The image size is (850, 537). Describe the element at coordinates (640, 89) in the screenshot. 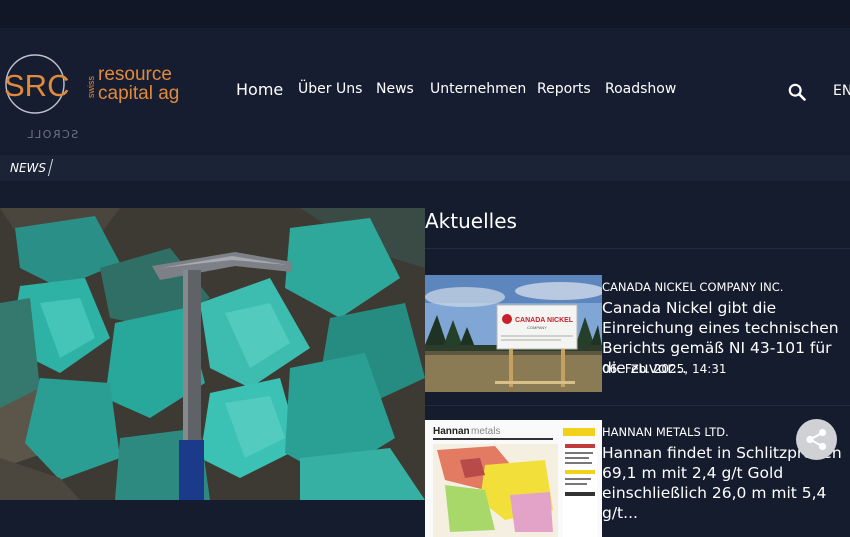

I see `nav-roadshow: Roadshow` at that location.